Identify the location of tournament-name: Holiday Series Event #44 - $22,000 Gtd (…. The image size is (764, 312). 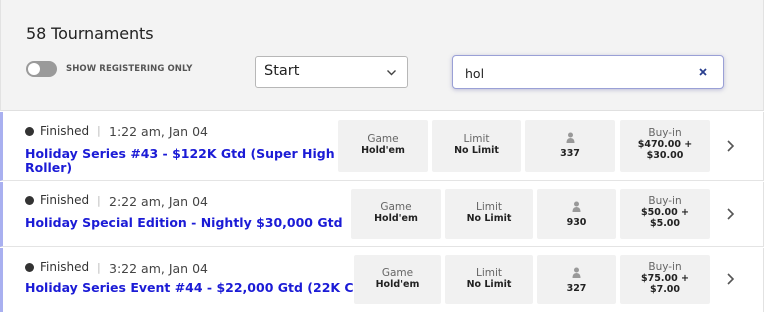
(207, 288).